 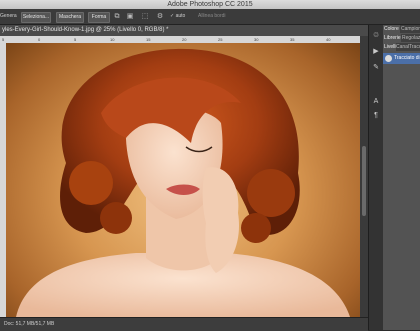 What do you see at coordinates (117, 16) in the screenshot?
I see `layers-icon: ⧉` at bounding box center [117, 16].